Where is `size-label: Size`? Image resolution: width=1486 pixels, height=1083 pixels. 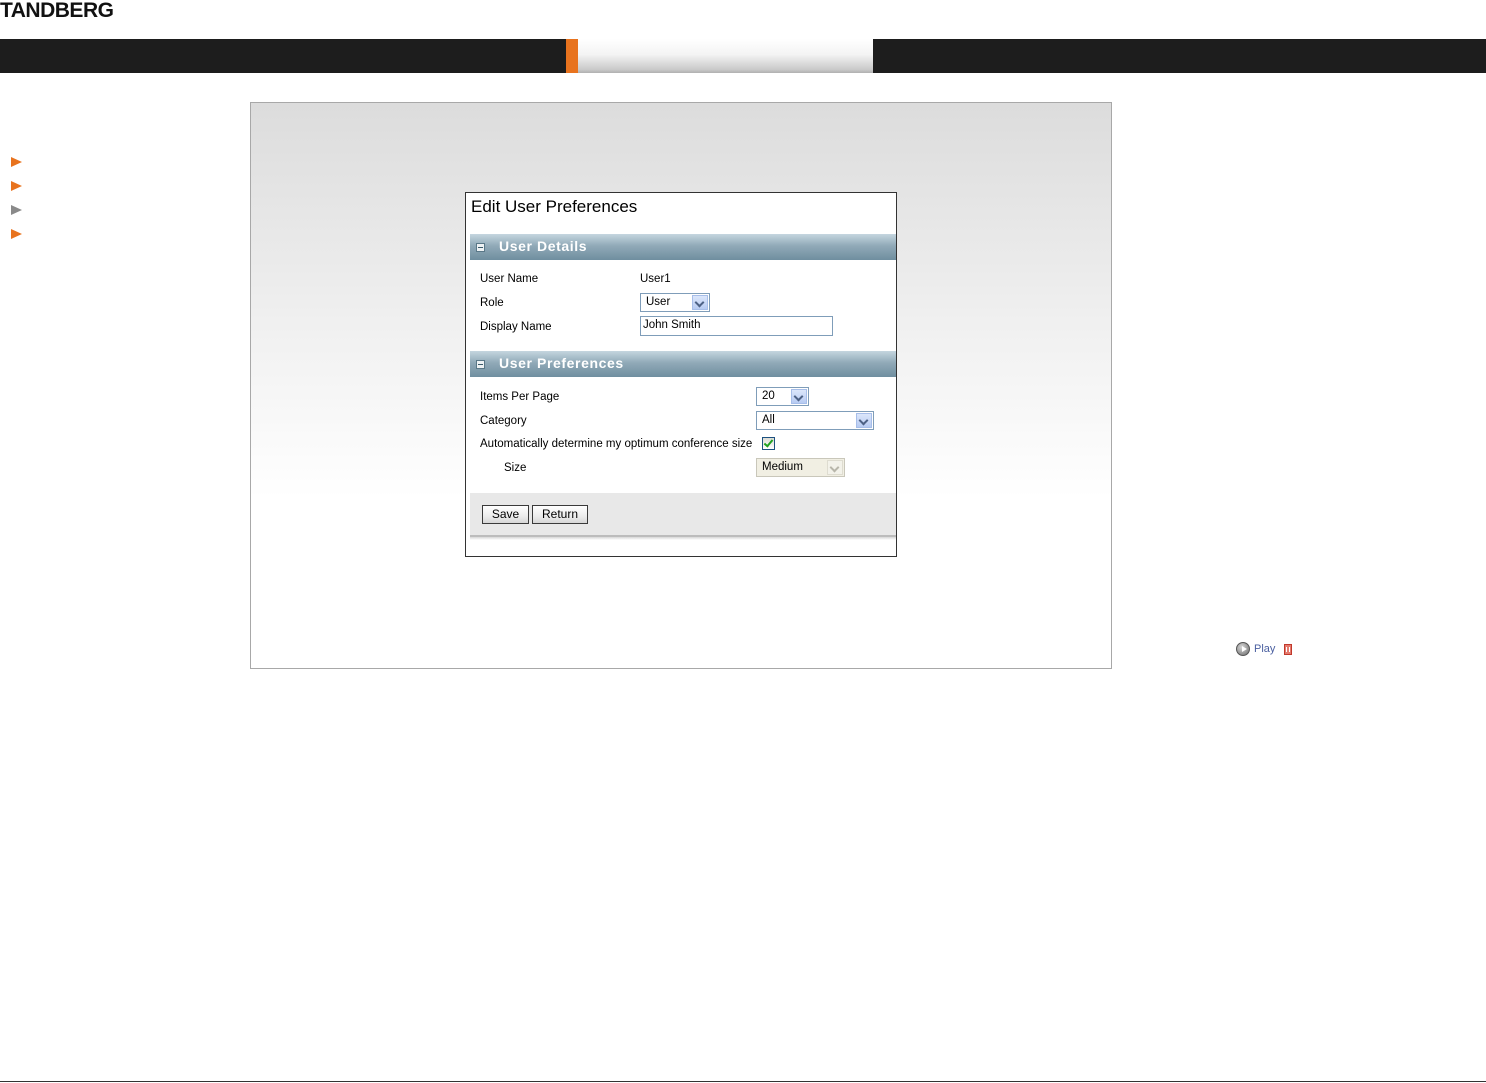 size-label: Size is located at coordinates (515, 468).